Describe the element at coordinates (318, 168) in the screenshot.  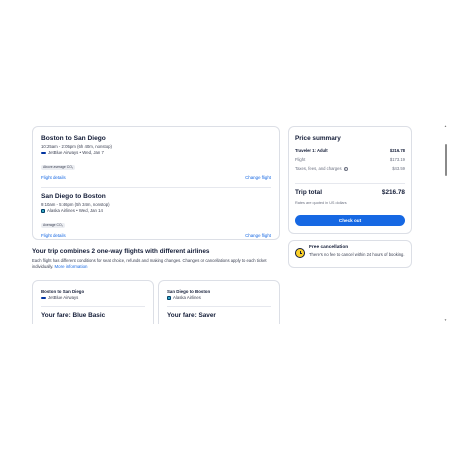
I see `taxes-label: Taxes, fees, and charges` at that location.